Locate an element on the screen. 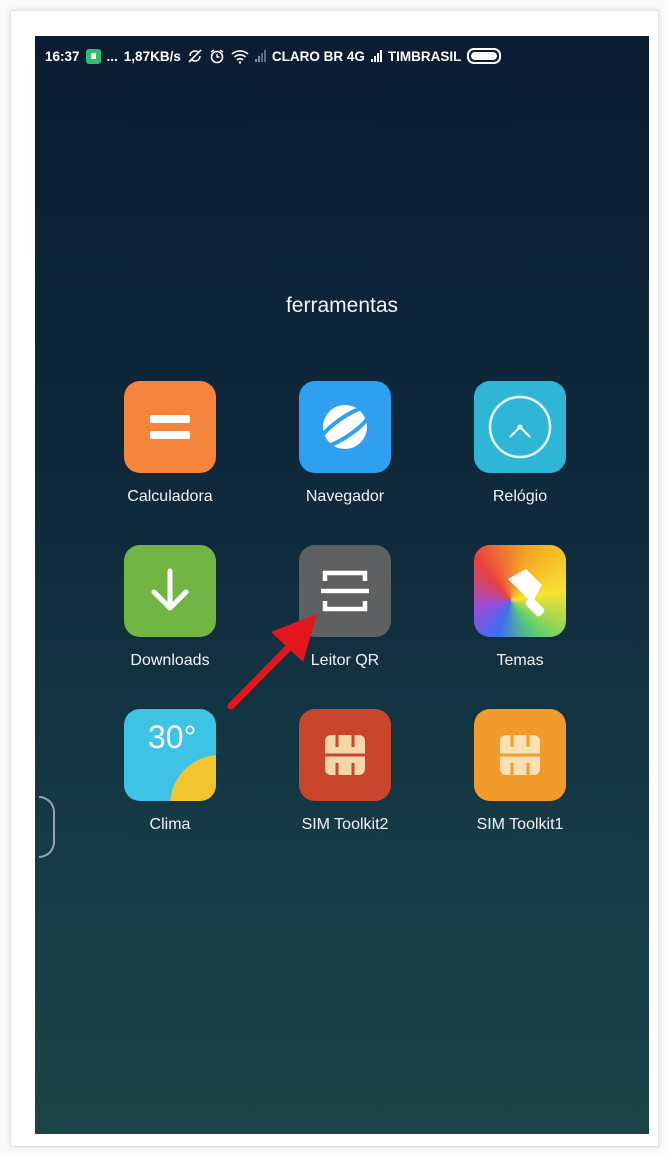 The image size is (669, 1155). app-calculadora: Calculadora is located at coordinates (170, 443).